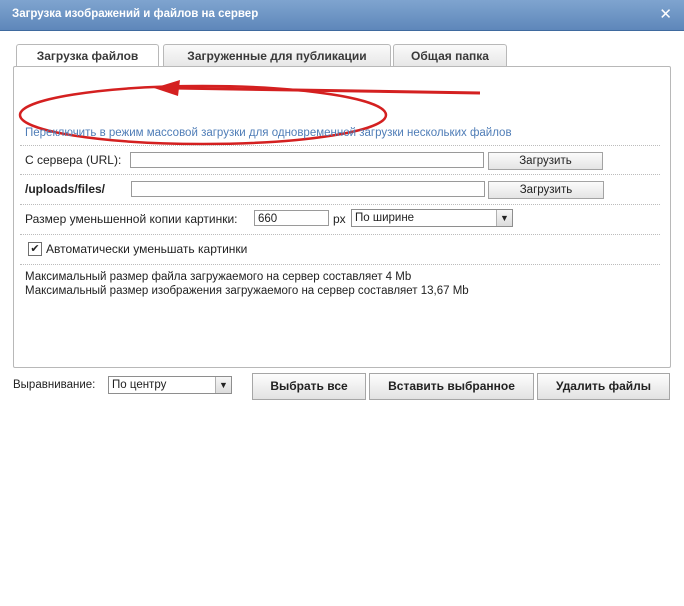  I want to click on auto-resize-checkbox: ✔, so click(35, 249).